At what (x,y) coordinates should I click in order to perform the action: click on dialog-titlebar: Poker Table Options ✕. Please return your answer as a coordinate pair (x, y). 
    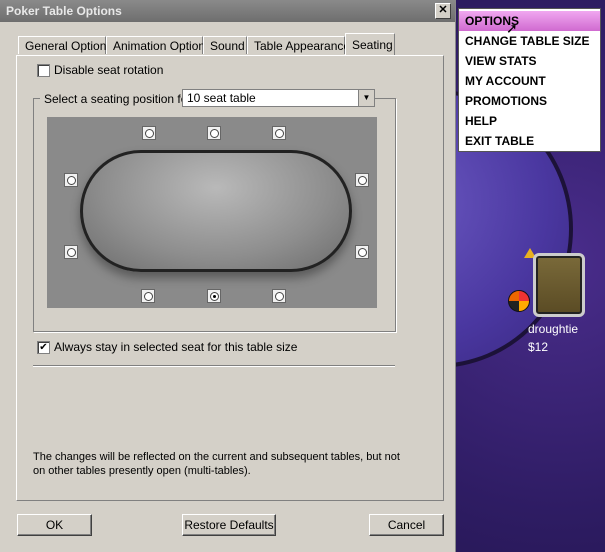
    Looking at the image, I should click on (227, 11).